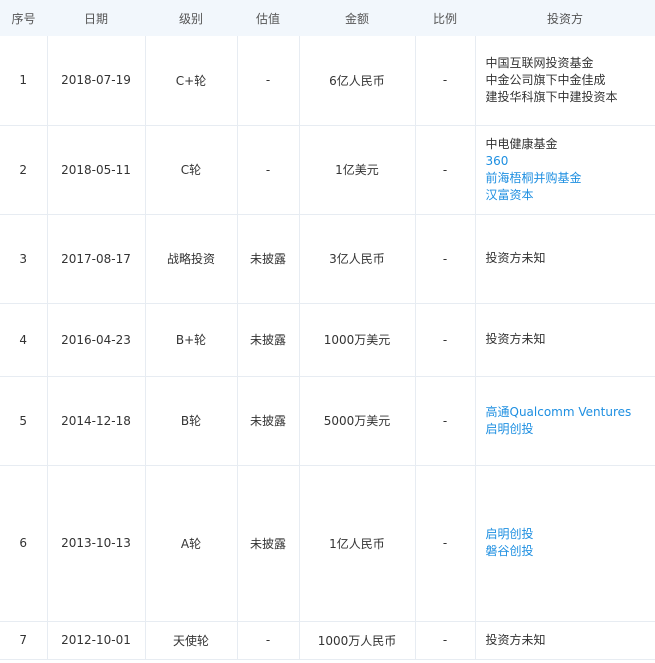  I want to click on cell-no: 2, so click(24, 170).